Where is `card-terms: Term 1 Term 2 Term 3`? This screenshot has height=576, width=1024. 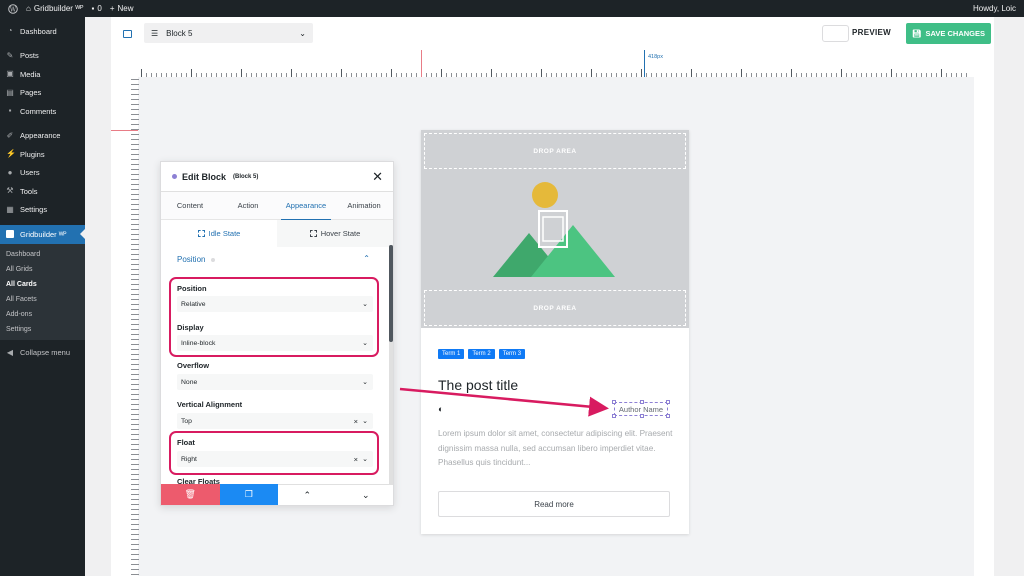
card-terms: Term 1 Term 2 Term 3 is located at coordinates (482, 354).